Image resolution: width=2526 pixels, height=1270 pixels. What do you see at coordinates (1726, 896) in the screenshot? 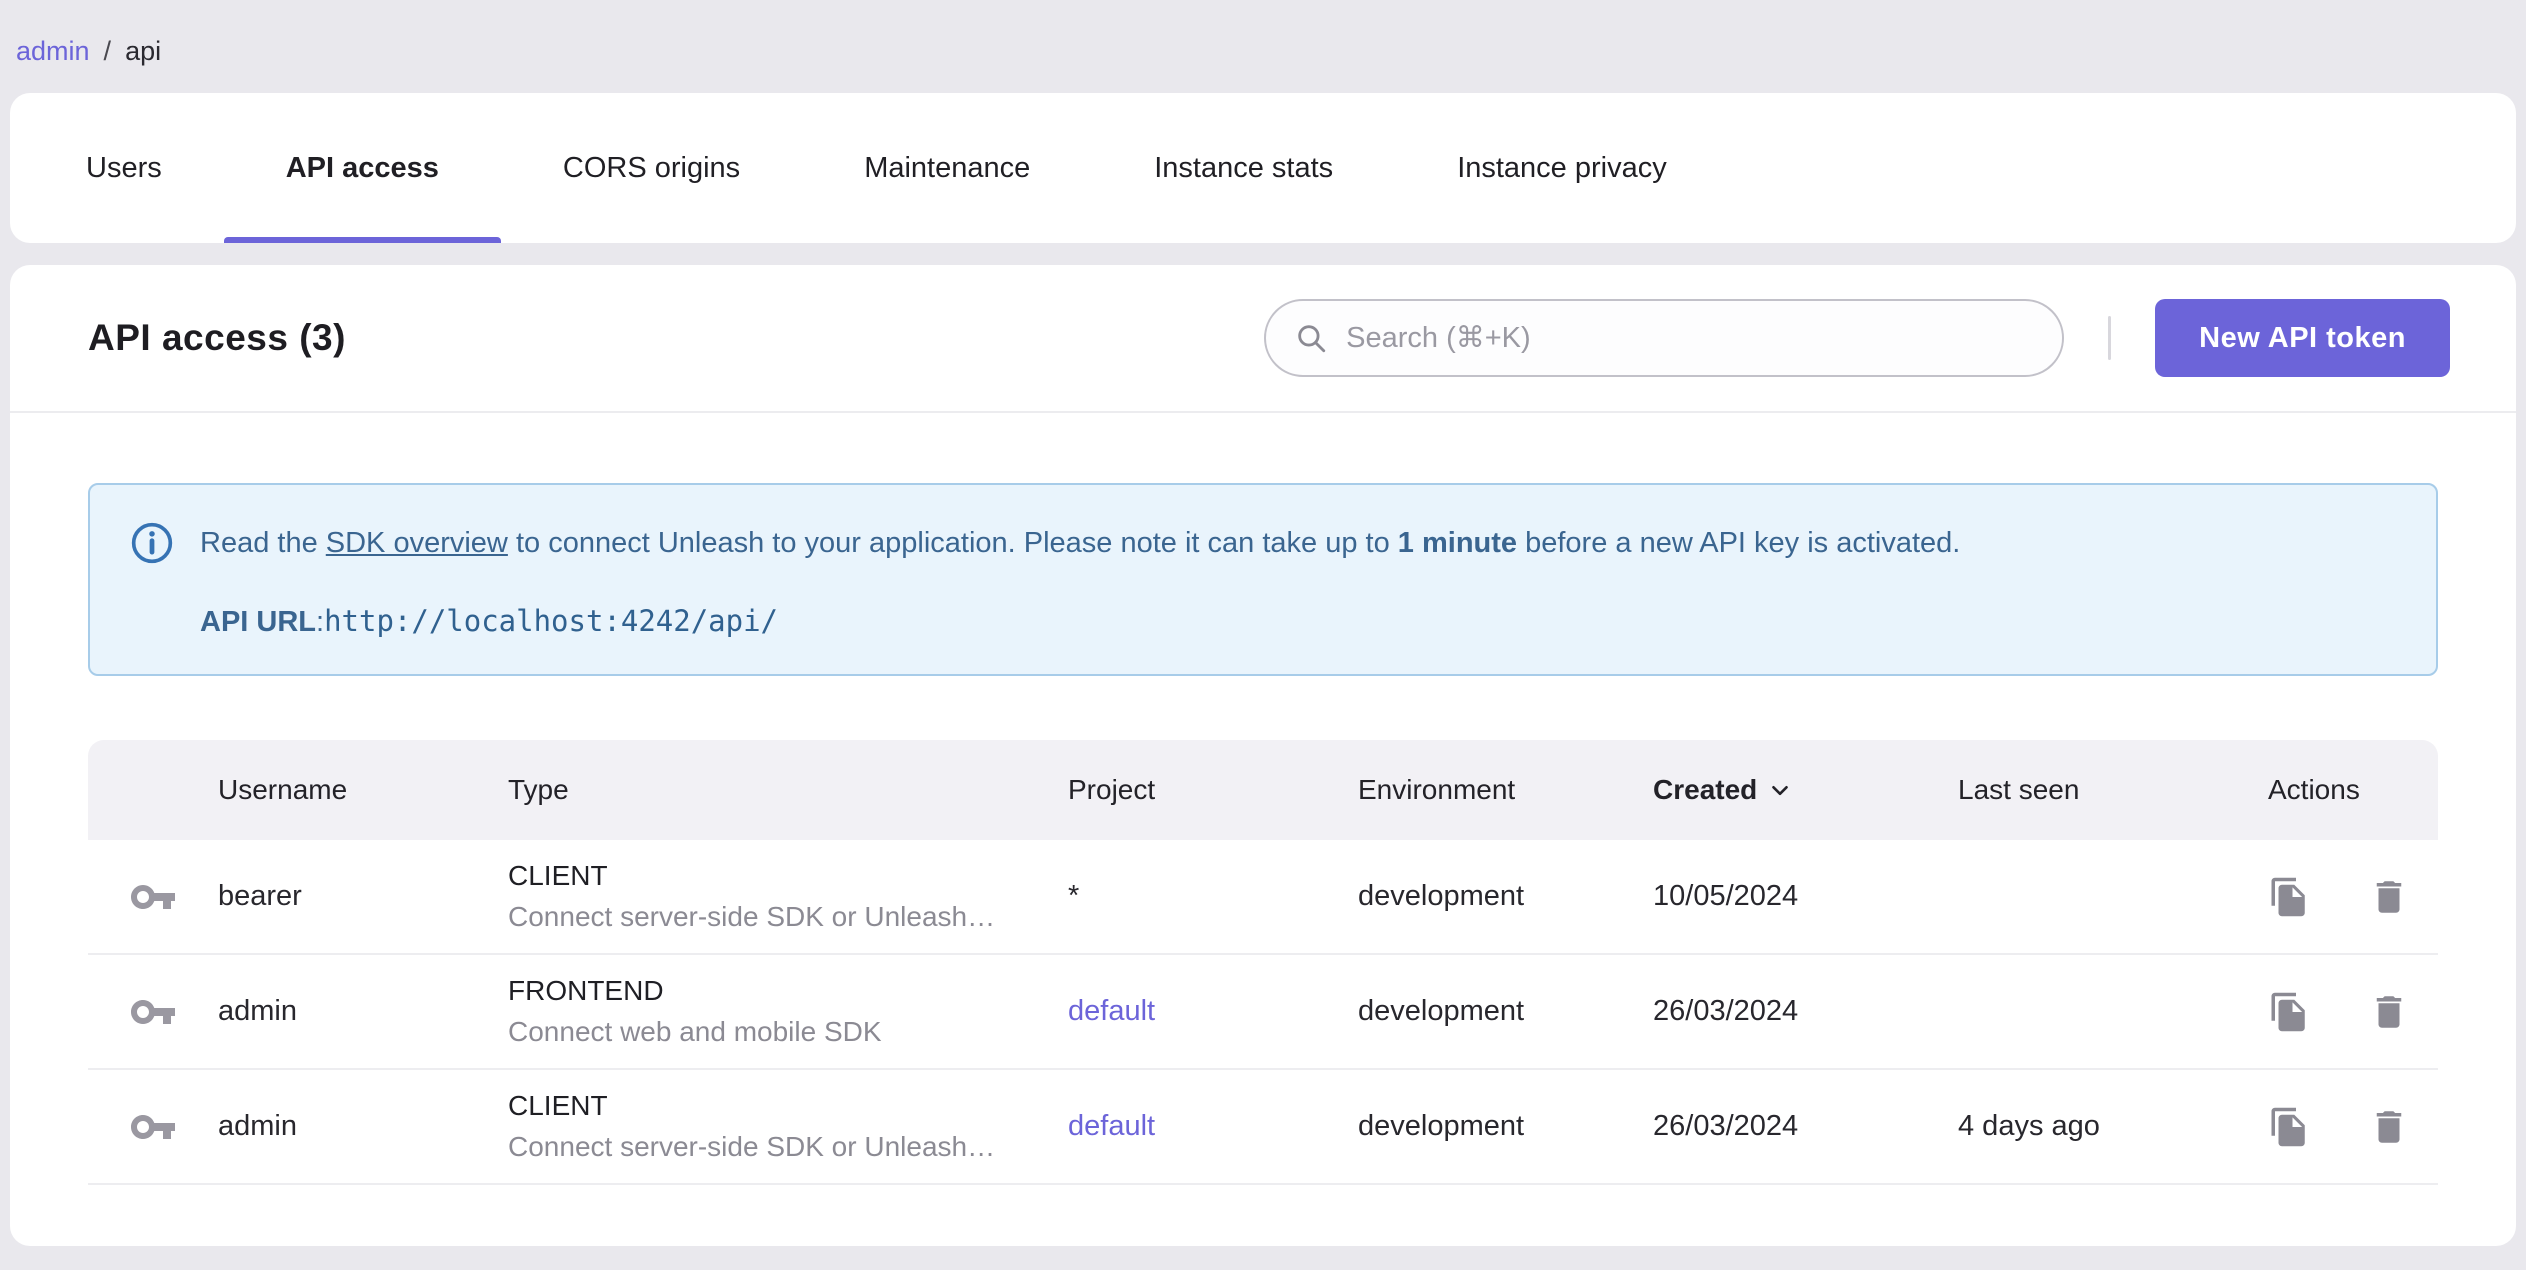
I see `token-created: 10/05/2024` at bounding box center [1726, 896].